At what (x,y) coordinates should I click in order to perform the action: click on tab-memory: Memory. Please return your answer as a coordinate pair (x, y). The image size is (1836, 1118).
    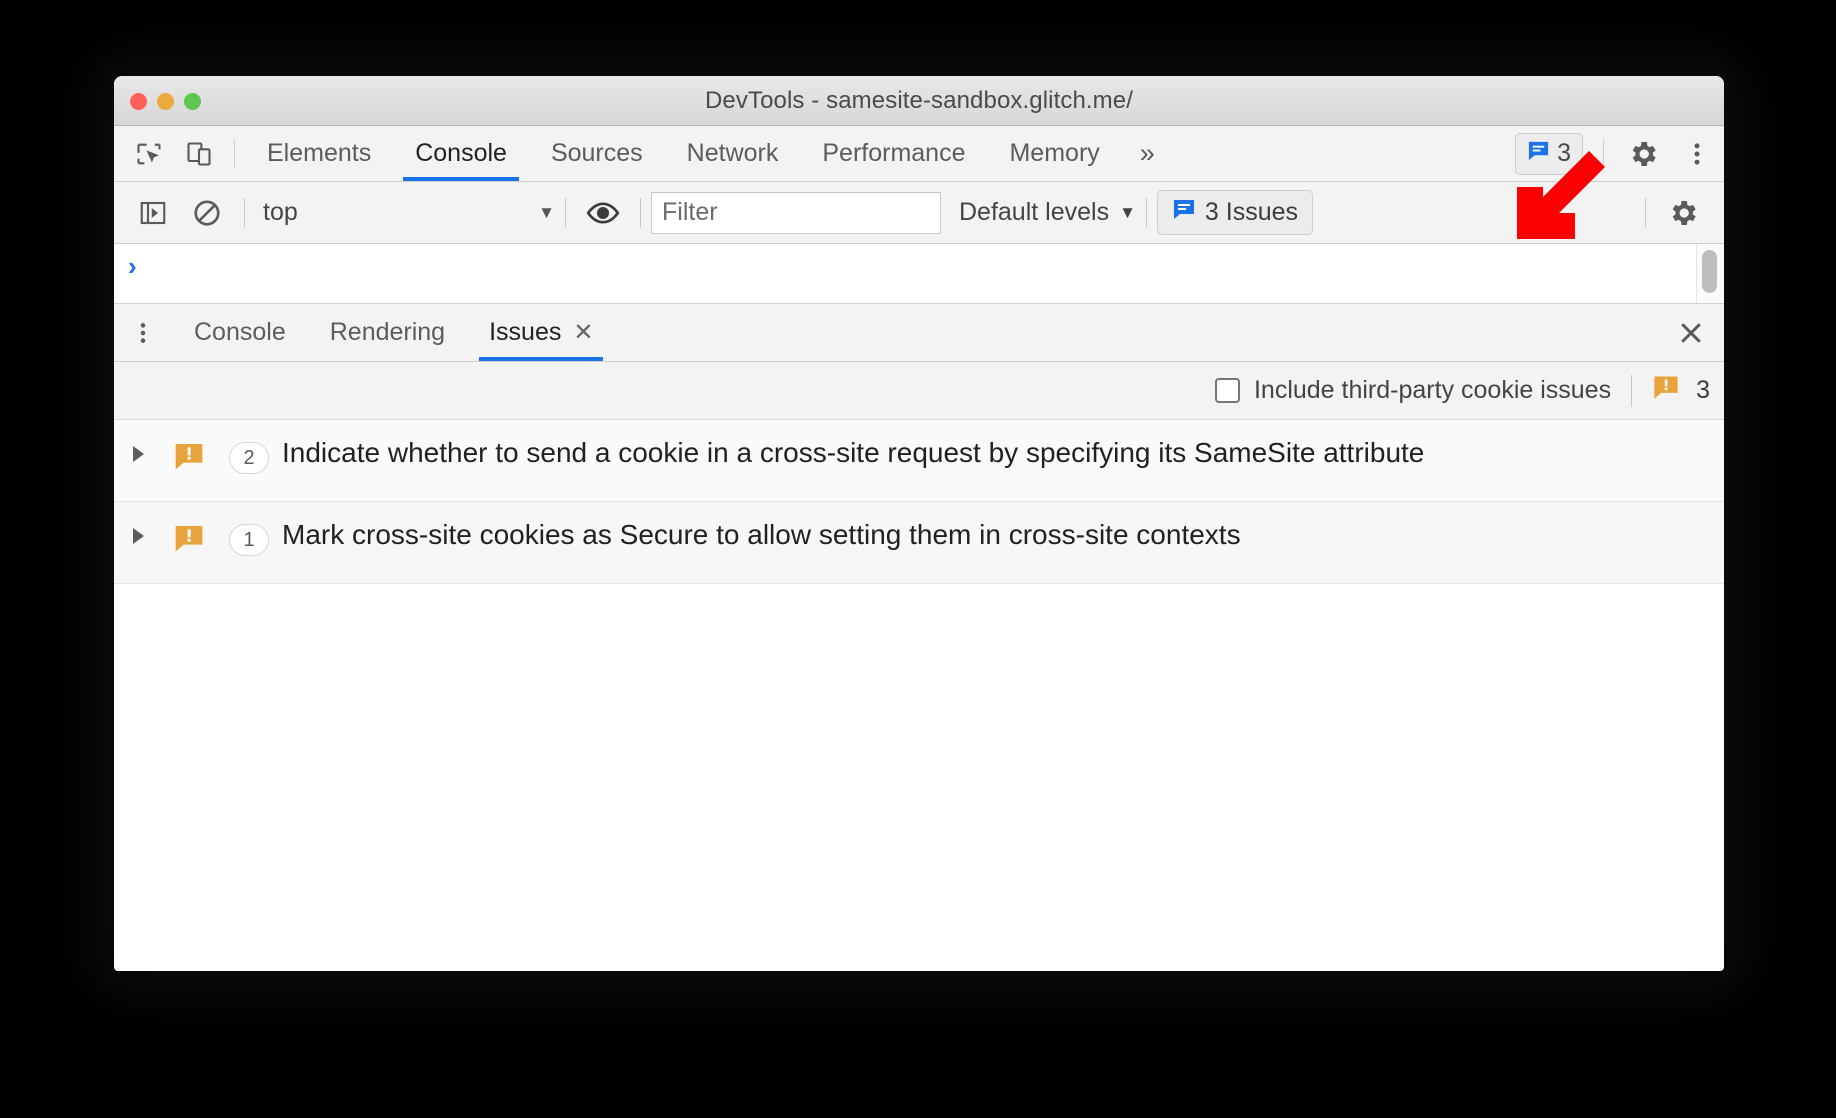
    Looking at the image, I should click on (1054, 153).